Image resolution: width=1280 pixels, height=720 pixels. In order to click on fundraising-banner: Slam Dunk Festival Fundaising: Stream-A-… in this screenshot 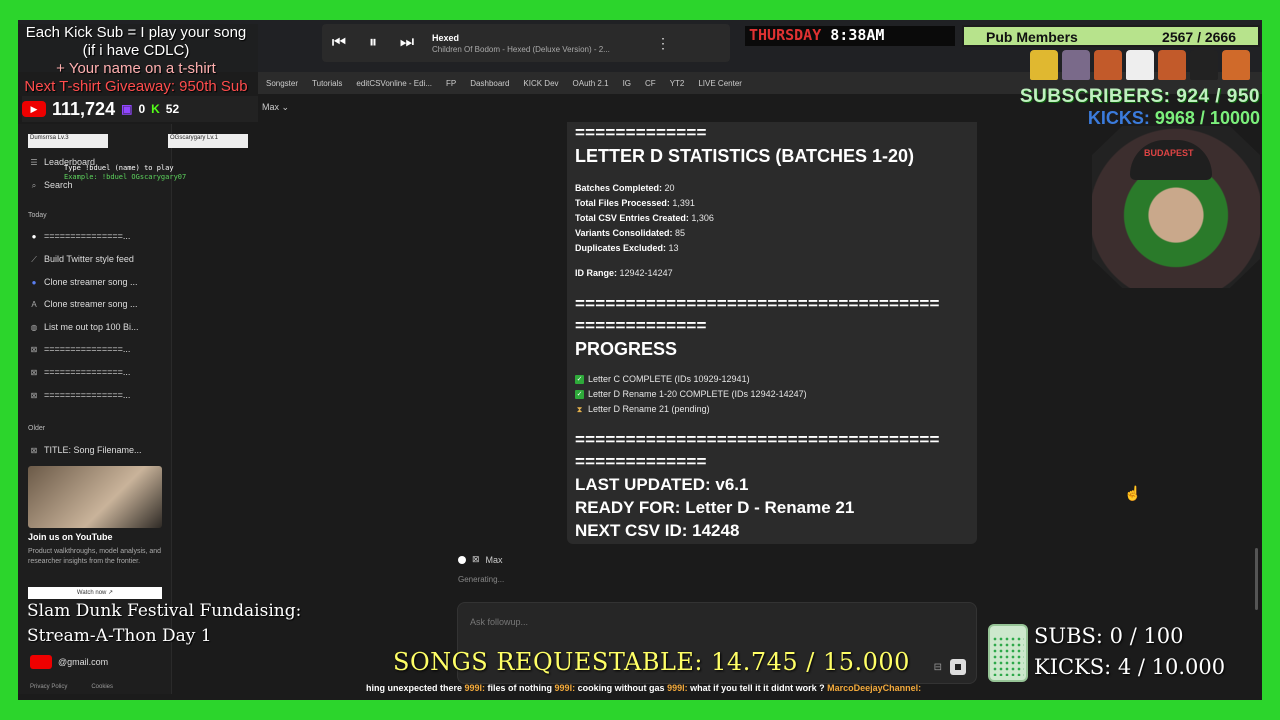, I will do `click(164, 624)`.